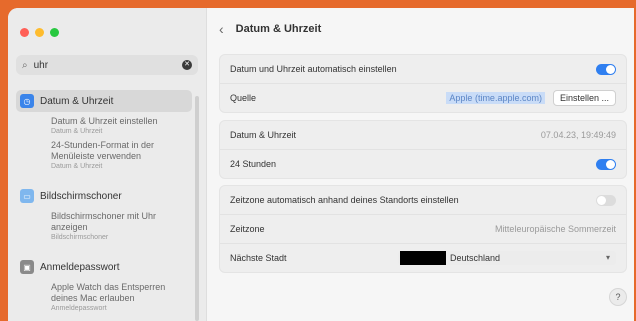 This screenshot has width=636, height=321. What do you see at coordinates (607, 257) in the screenshot?
I see `chevron-down-icon: ▾` at bounding box center [607, 257].